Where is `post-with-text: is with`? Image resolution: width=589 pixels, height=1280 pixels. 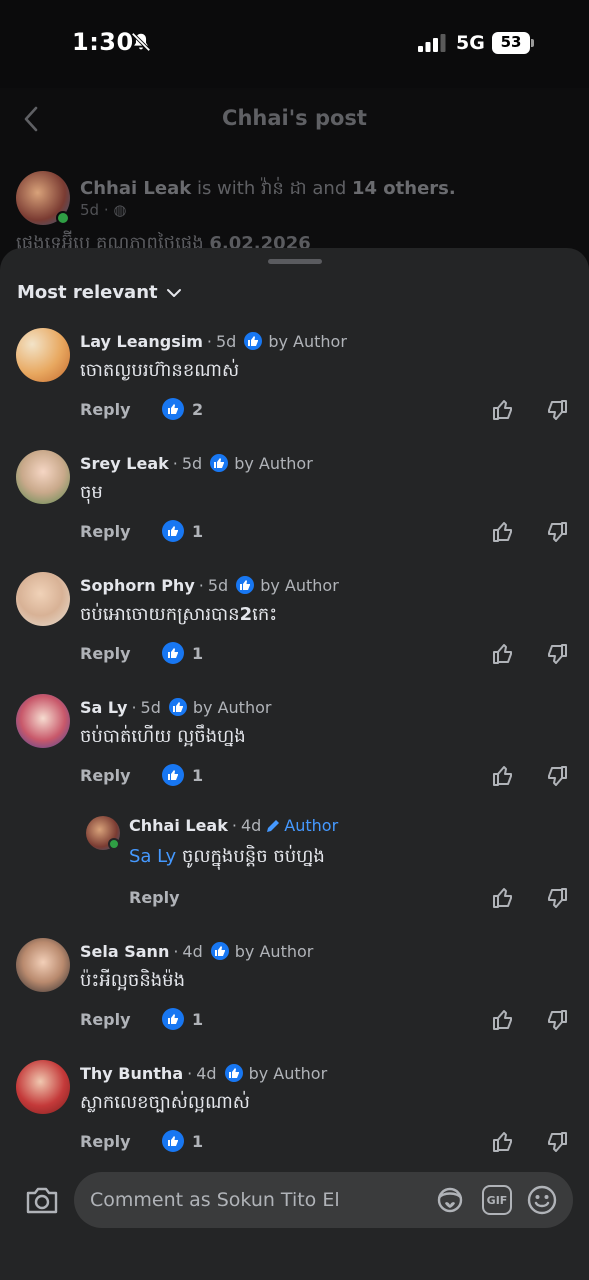
post-with-text: is with is located at coordinates (226, 188).